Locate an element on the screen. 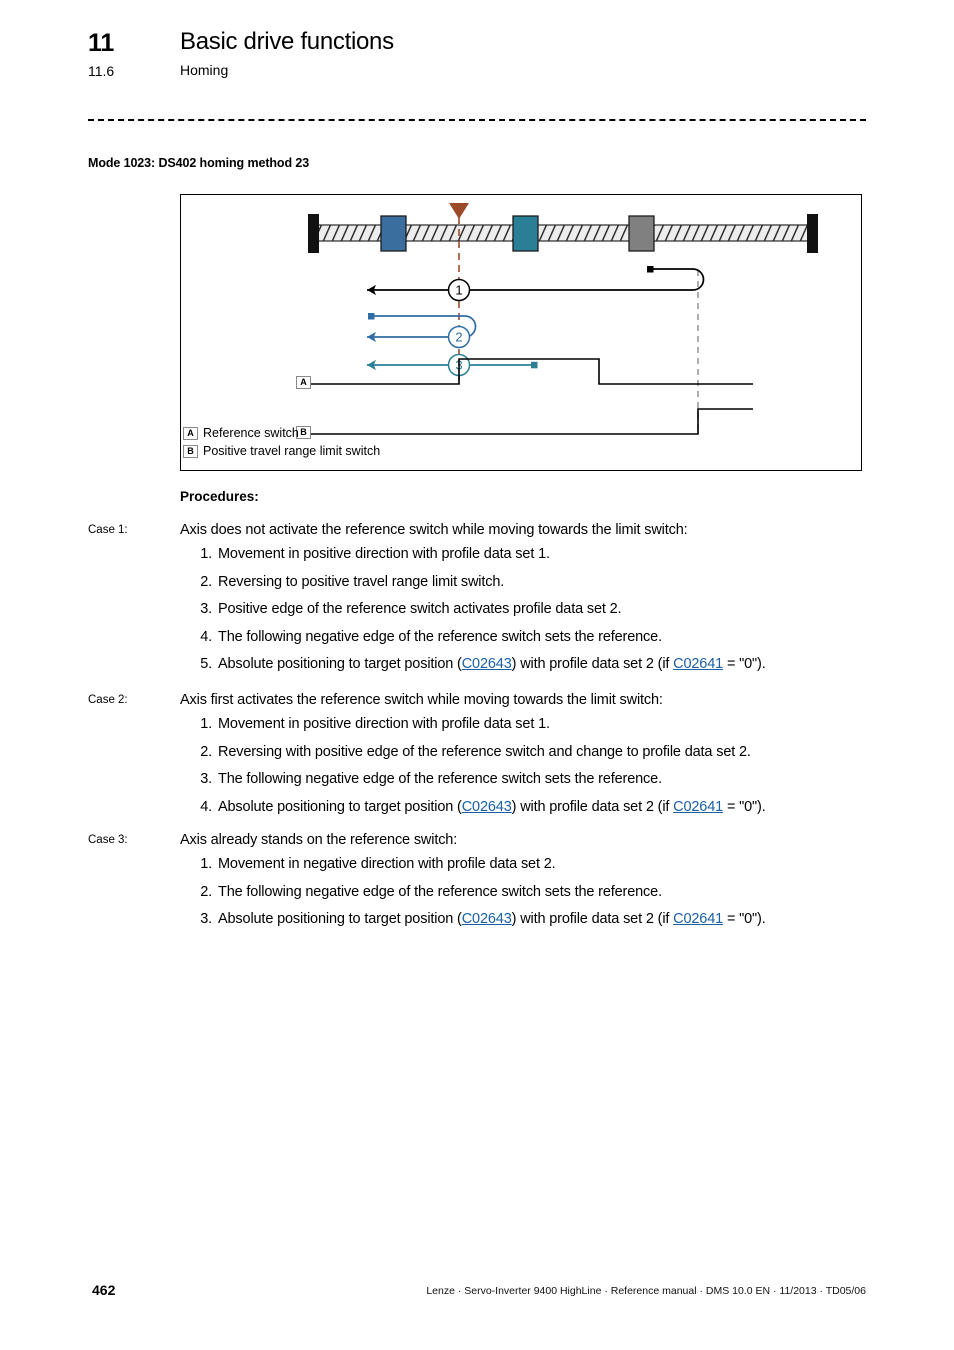 Image resolution: width=954 pixels, height=1350 pixels. legend-item-b: B Positive travel range limit switch is located at coordinates (281, 451).